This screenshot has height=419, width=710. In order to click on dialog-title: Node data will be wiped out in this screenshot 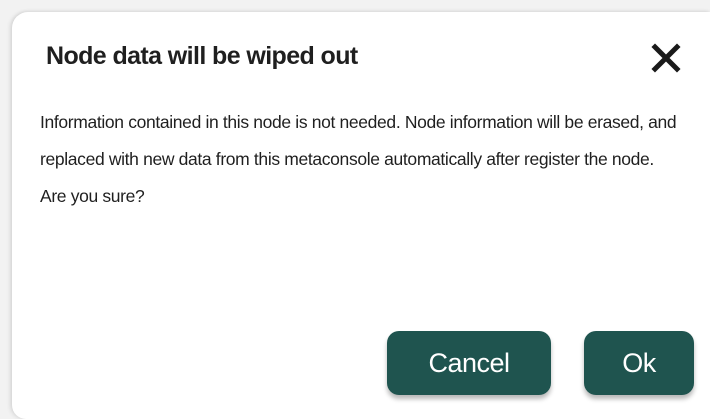, I will do `click(202, 56)`.